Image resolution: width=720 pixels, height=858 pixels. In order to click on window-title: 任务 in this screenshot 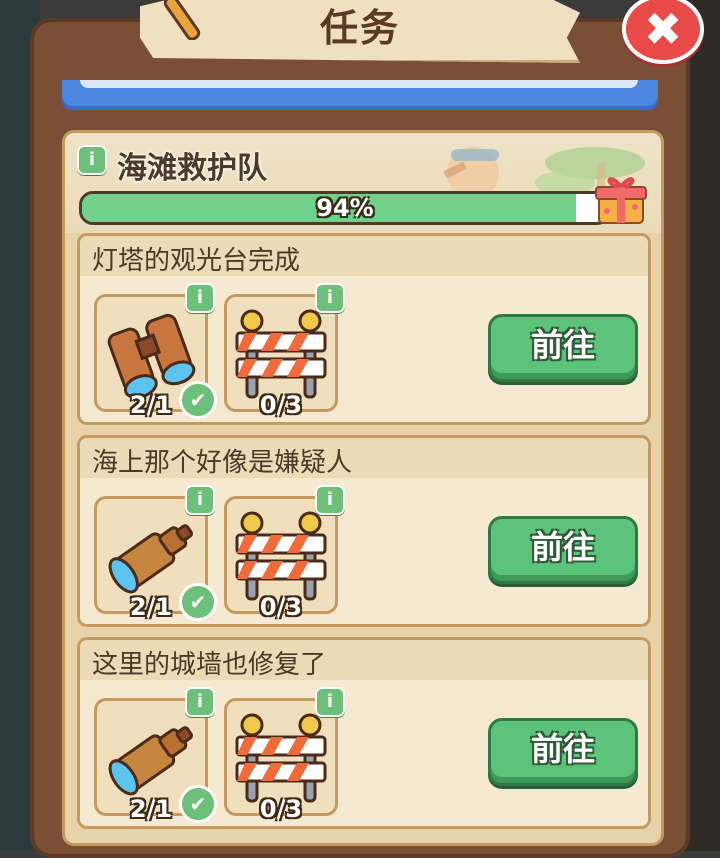, I will do `click(359, 28)`.